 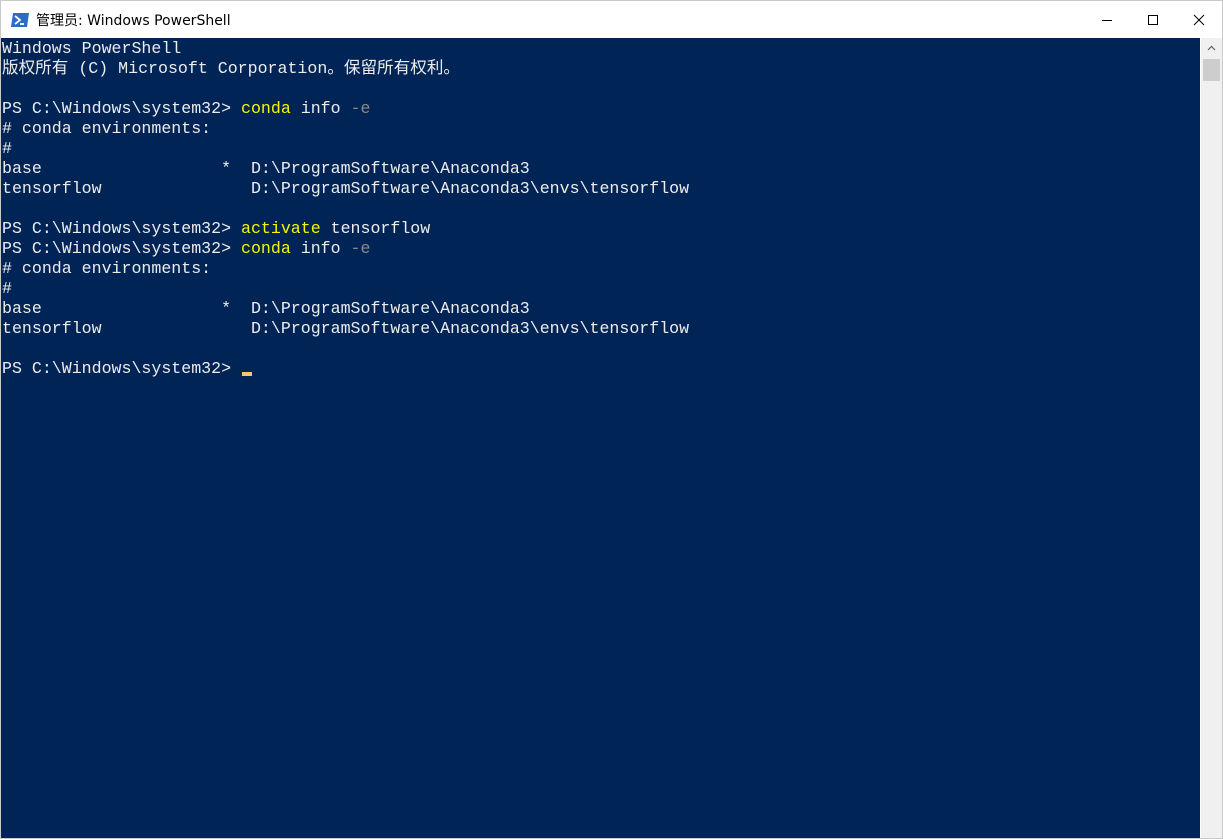 I want to click on window-title: 管理员: Windows PowerShell, so click(x=133, y=20).